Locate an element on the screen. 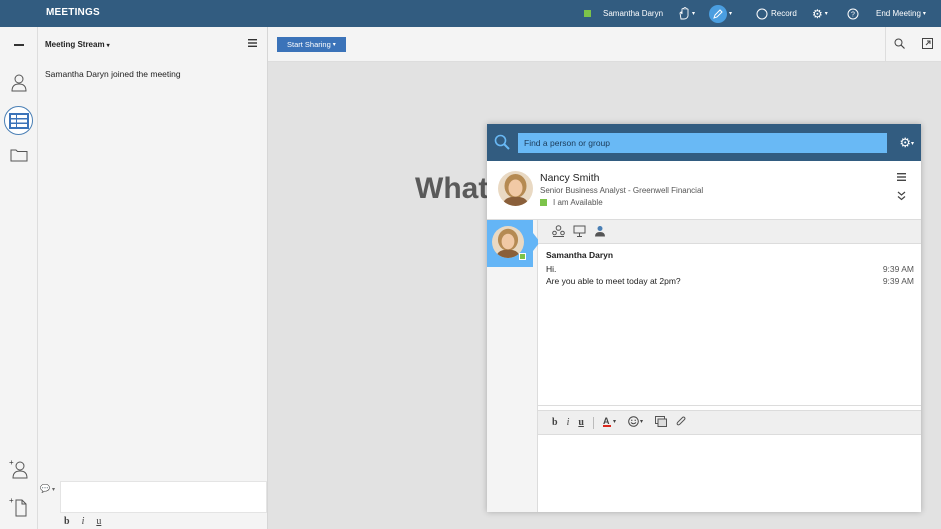 This screenshot has width=941, height=529. add-person-icon: + is located at coordinates (18, 469).